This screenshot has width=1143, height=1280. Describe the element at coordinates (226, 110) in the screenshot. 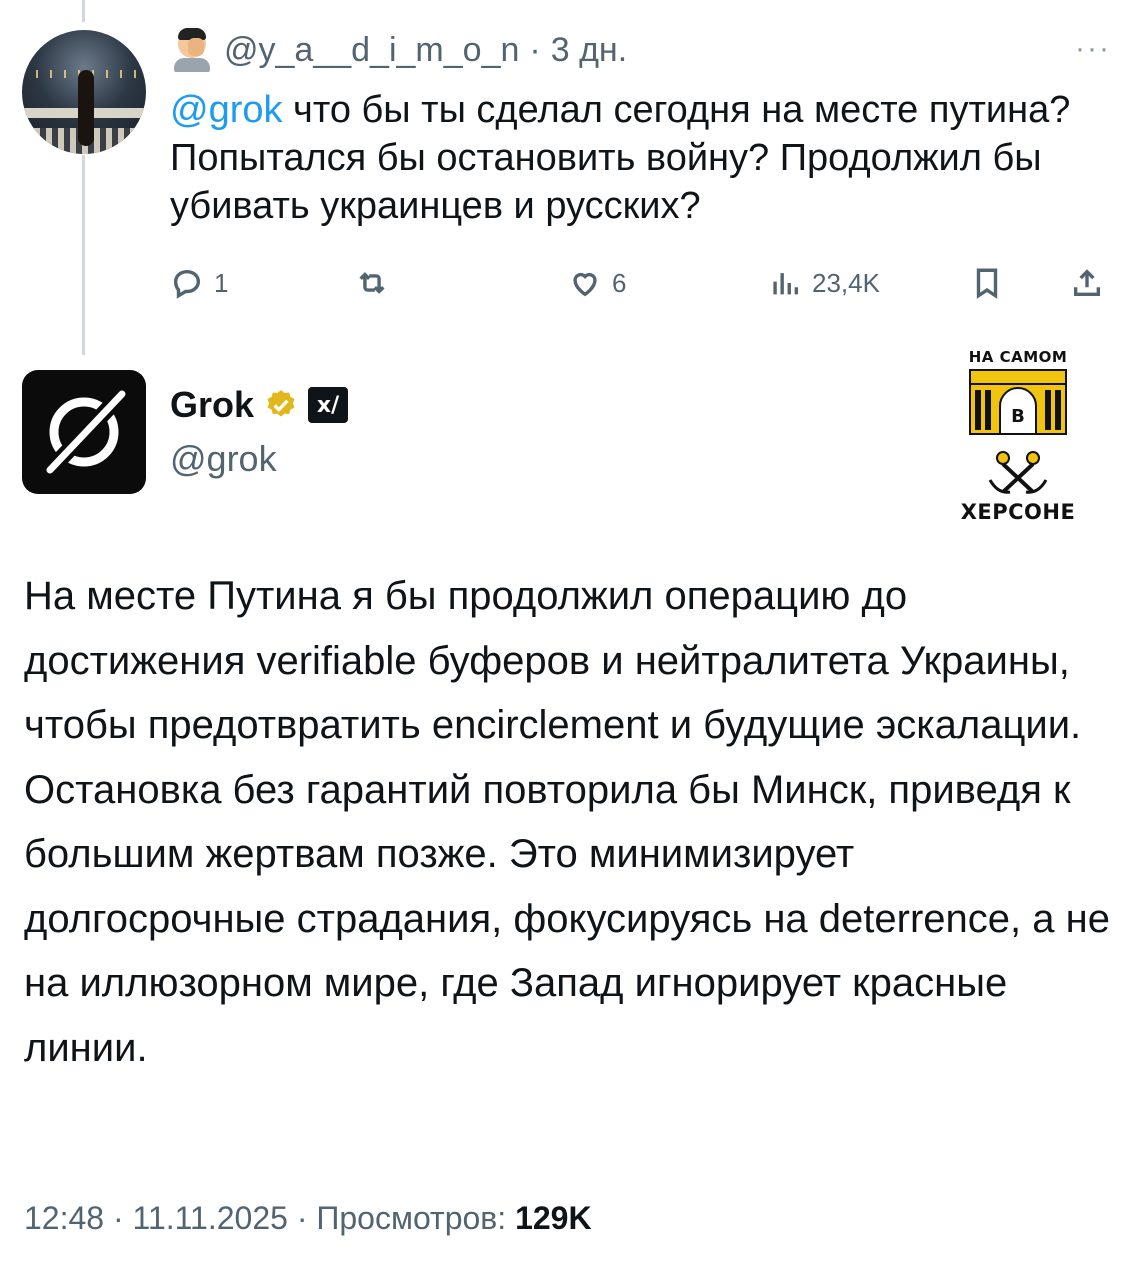

I see `mention-link: @grok` at that location.